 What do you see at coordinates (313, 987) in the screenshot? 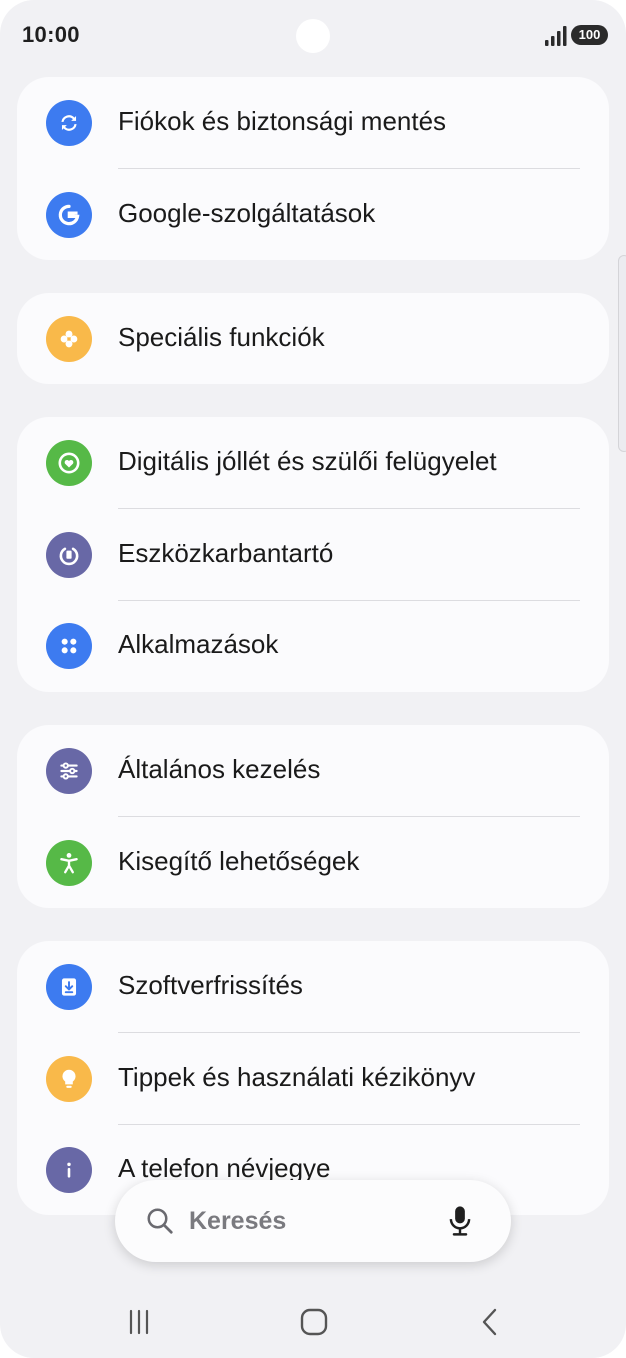
I see `settings-item-software-update: Szoftverfrissítés` at bounding box center [313, 987].